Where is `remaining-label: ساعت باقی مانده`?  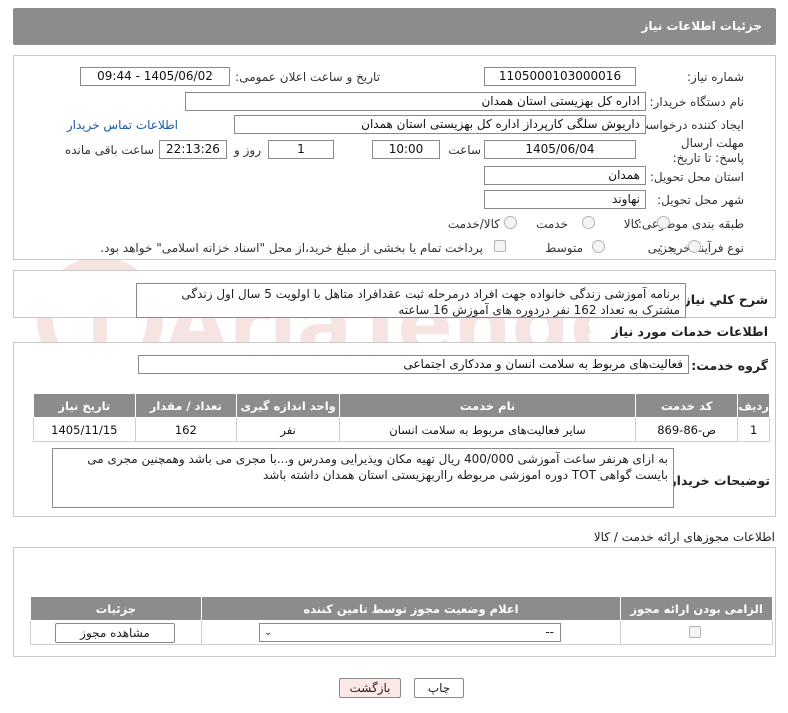 remaining-label: ساعت باقی مانده is located at coordinates (109, 150).